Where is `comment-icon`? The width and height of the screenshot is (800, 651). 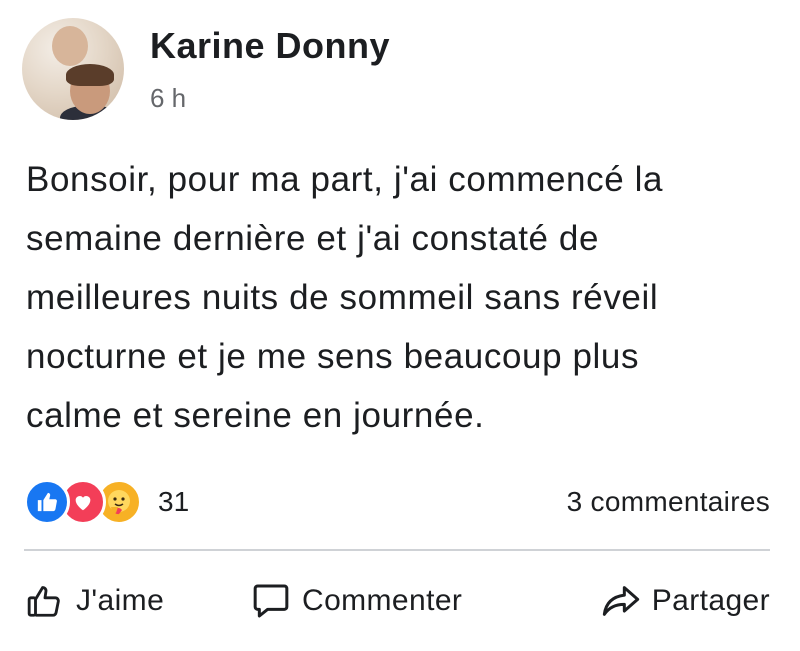 comment-icon is located at coordinates (271, 601).